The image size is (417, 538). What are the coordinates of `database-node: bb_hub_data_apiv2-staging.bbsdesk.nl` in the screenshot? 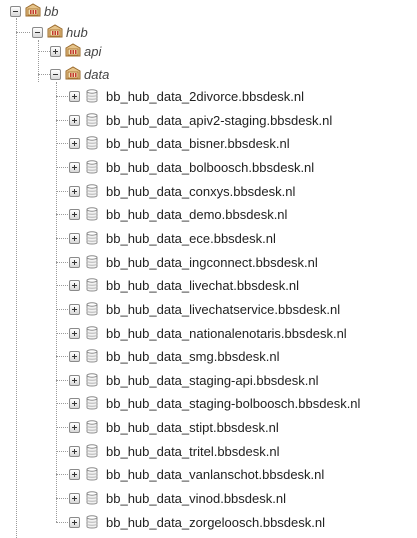 It's located at (200, 120).